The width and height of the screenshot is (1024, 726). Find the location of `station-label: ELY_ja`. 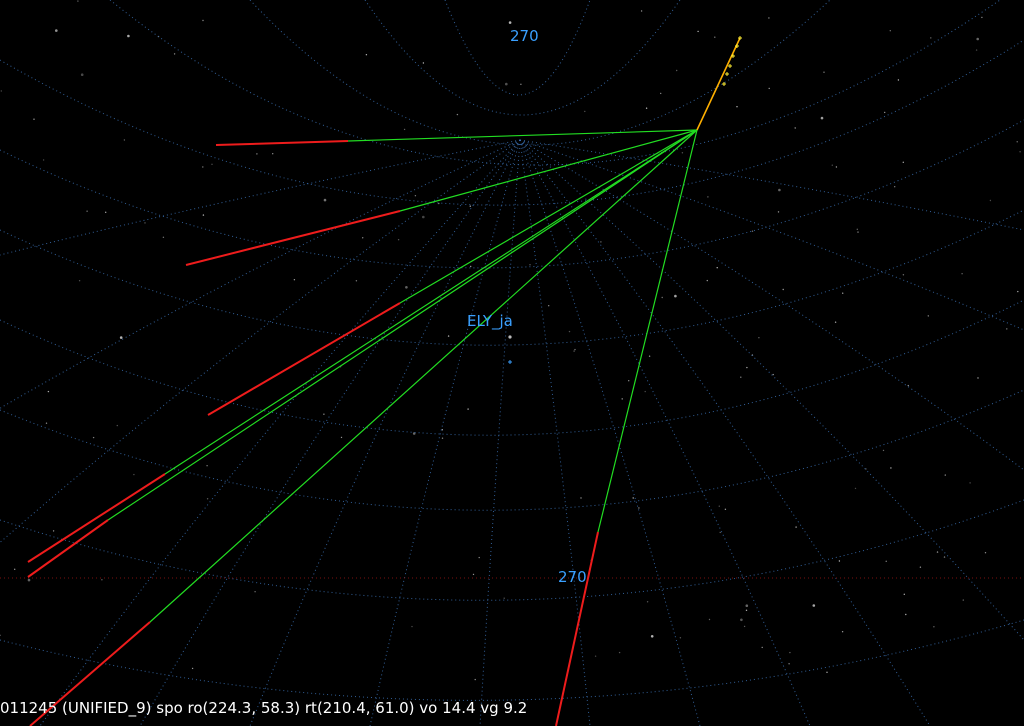

station-label: ELY_ja is located at coordinates (490, 321).